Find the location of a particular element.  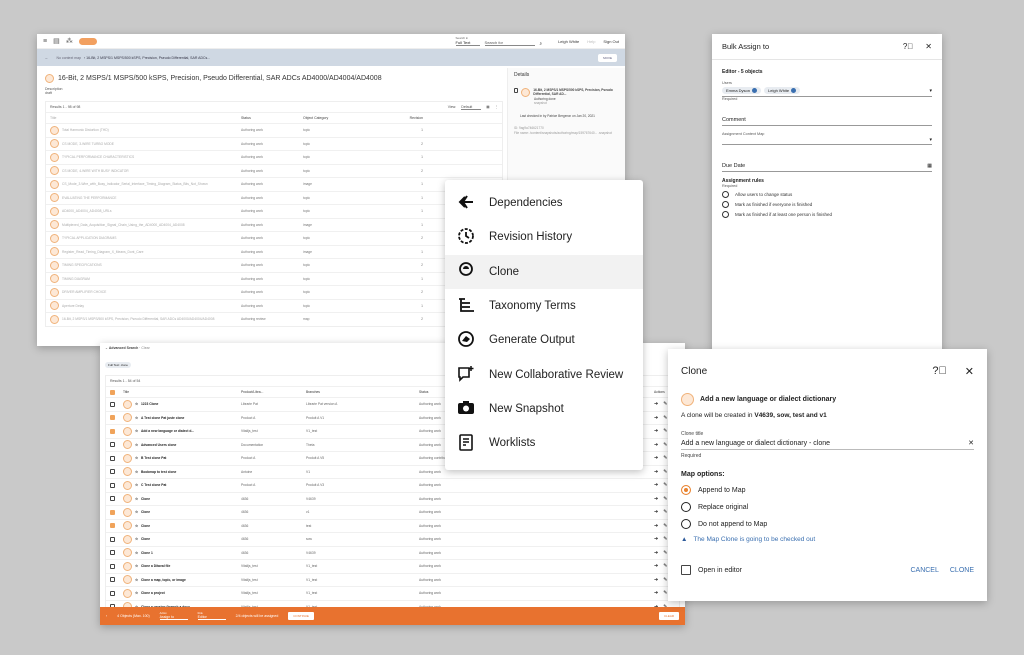

row-title: DRIVER AMPLIFIER CHOICE is located at coordinates (143, 292).